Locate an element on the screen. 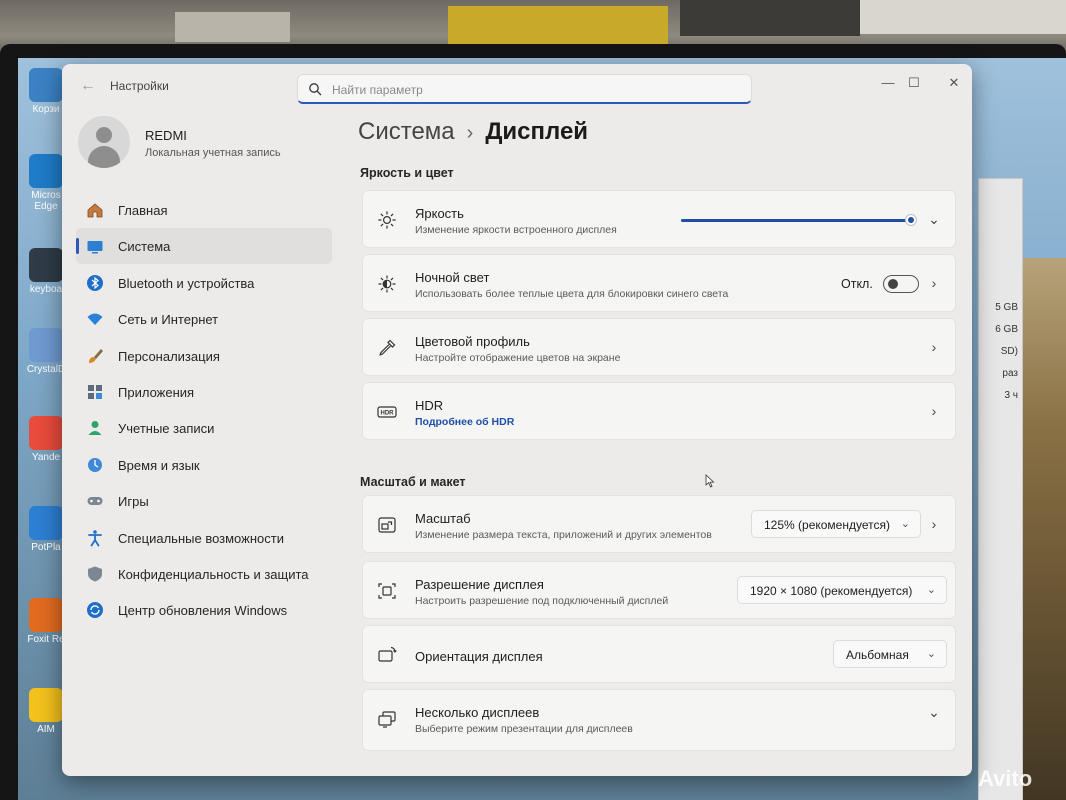 The image size is (1066, 800). orientation-card: Ориентация дисплея Альбомная ⌄ is located at coordinates (659, 654).